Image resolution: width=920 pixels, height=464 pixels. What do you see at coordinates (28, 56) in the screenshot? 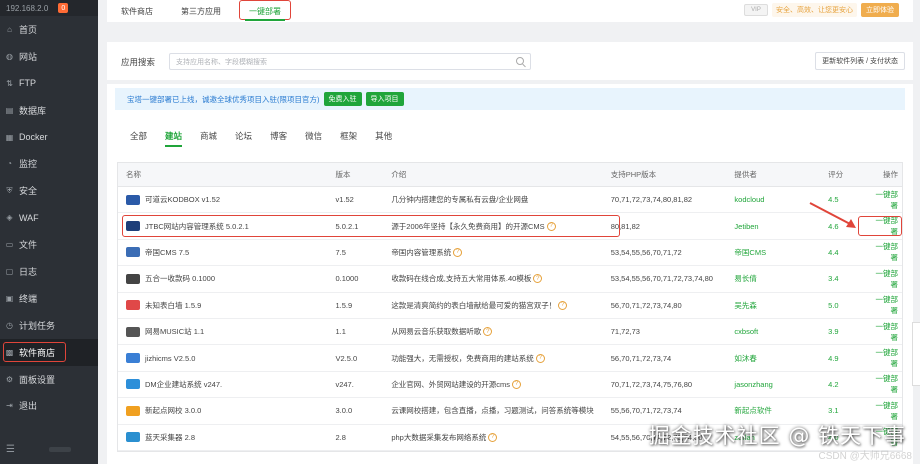
I see `sidebar-item-label: 网站` at bounding box center [28, 56].